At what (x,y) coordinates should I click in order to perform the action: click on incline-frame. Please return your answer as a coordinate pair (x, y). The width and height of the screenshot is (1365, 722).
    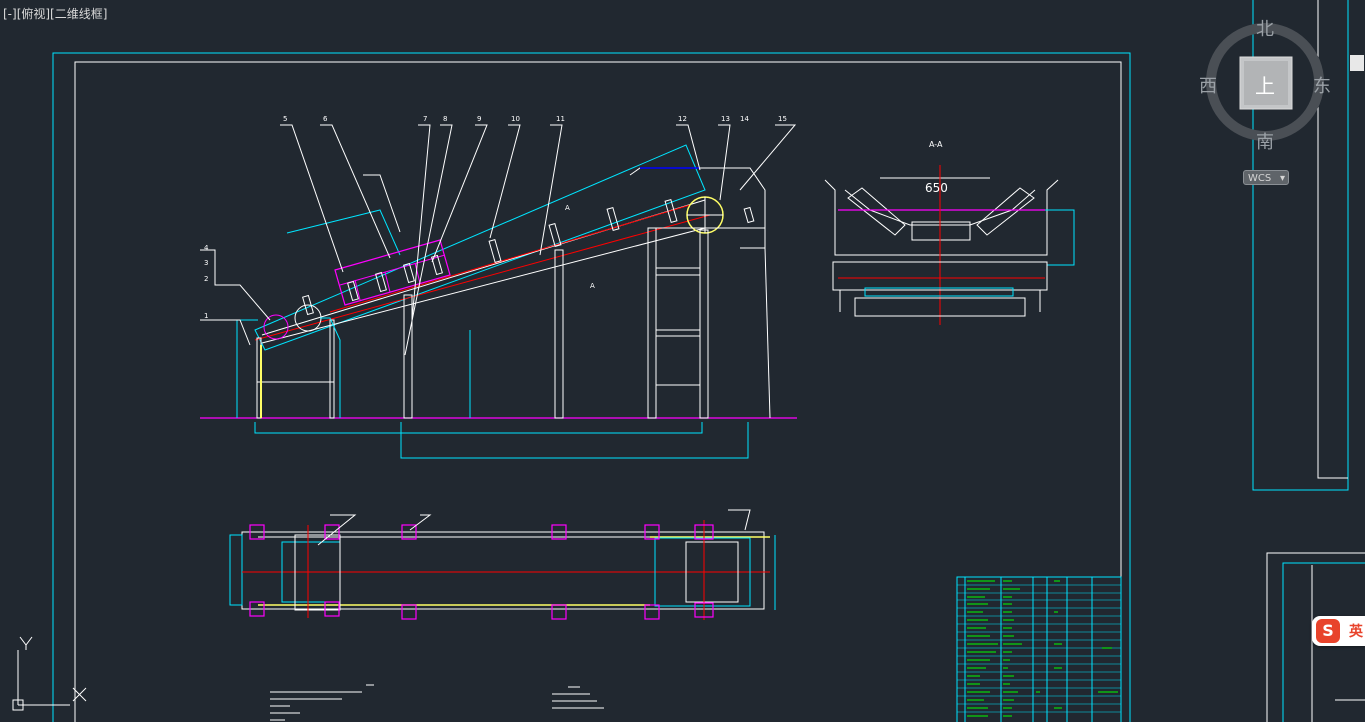
    Looking at the image, I should click on (480, 247).